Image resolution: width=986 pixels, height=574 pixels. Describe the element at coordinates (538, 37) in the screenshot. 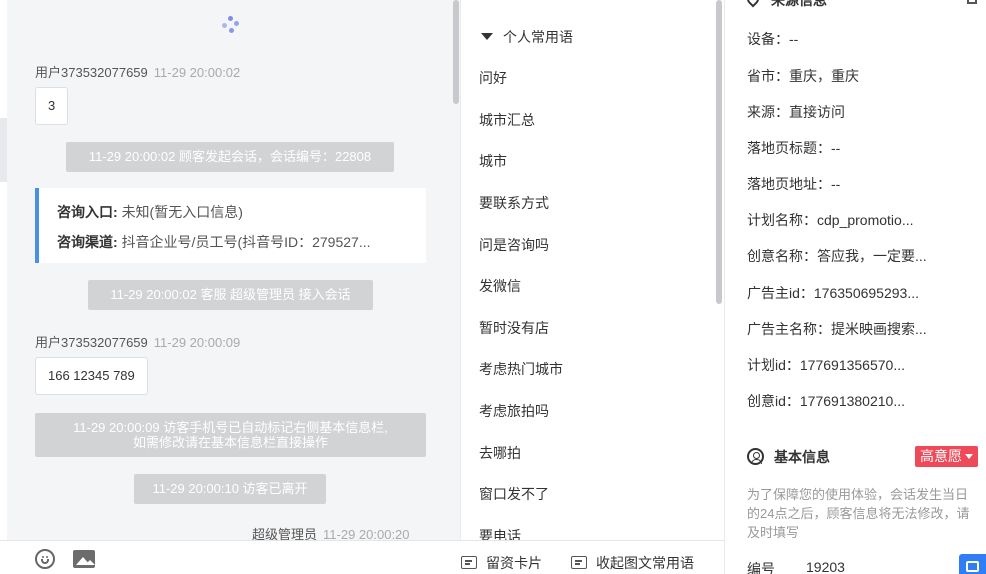

I see `phrase-group-title: 个人常用语` at that location.